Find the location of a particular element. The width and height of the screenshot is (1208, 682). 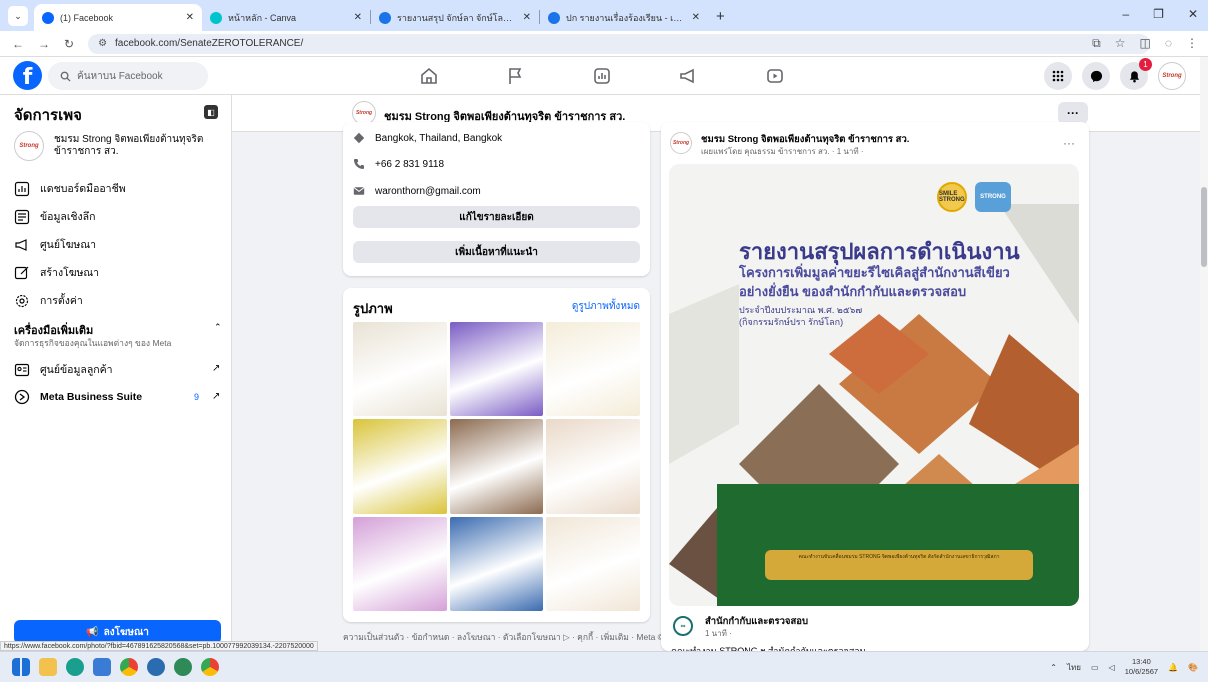

post-author-avatar: Strong is located at coordinates (681, 143).